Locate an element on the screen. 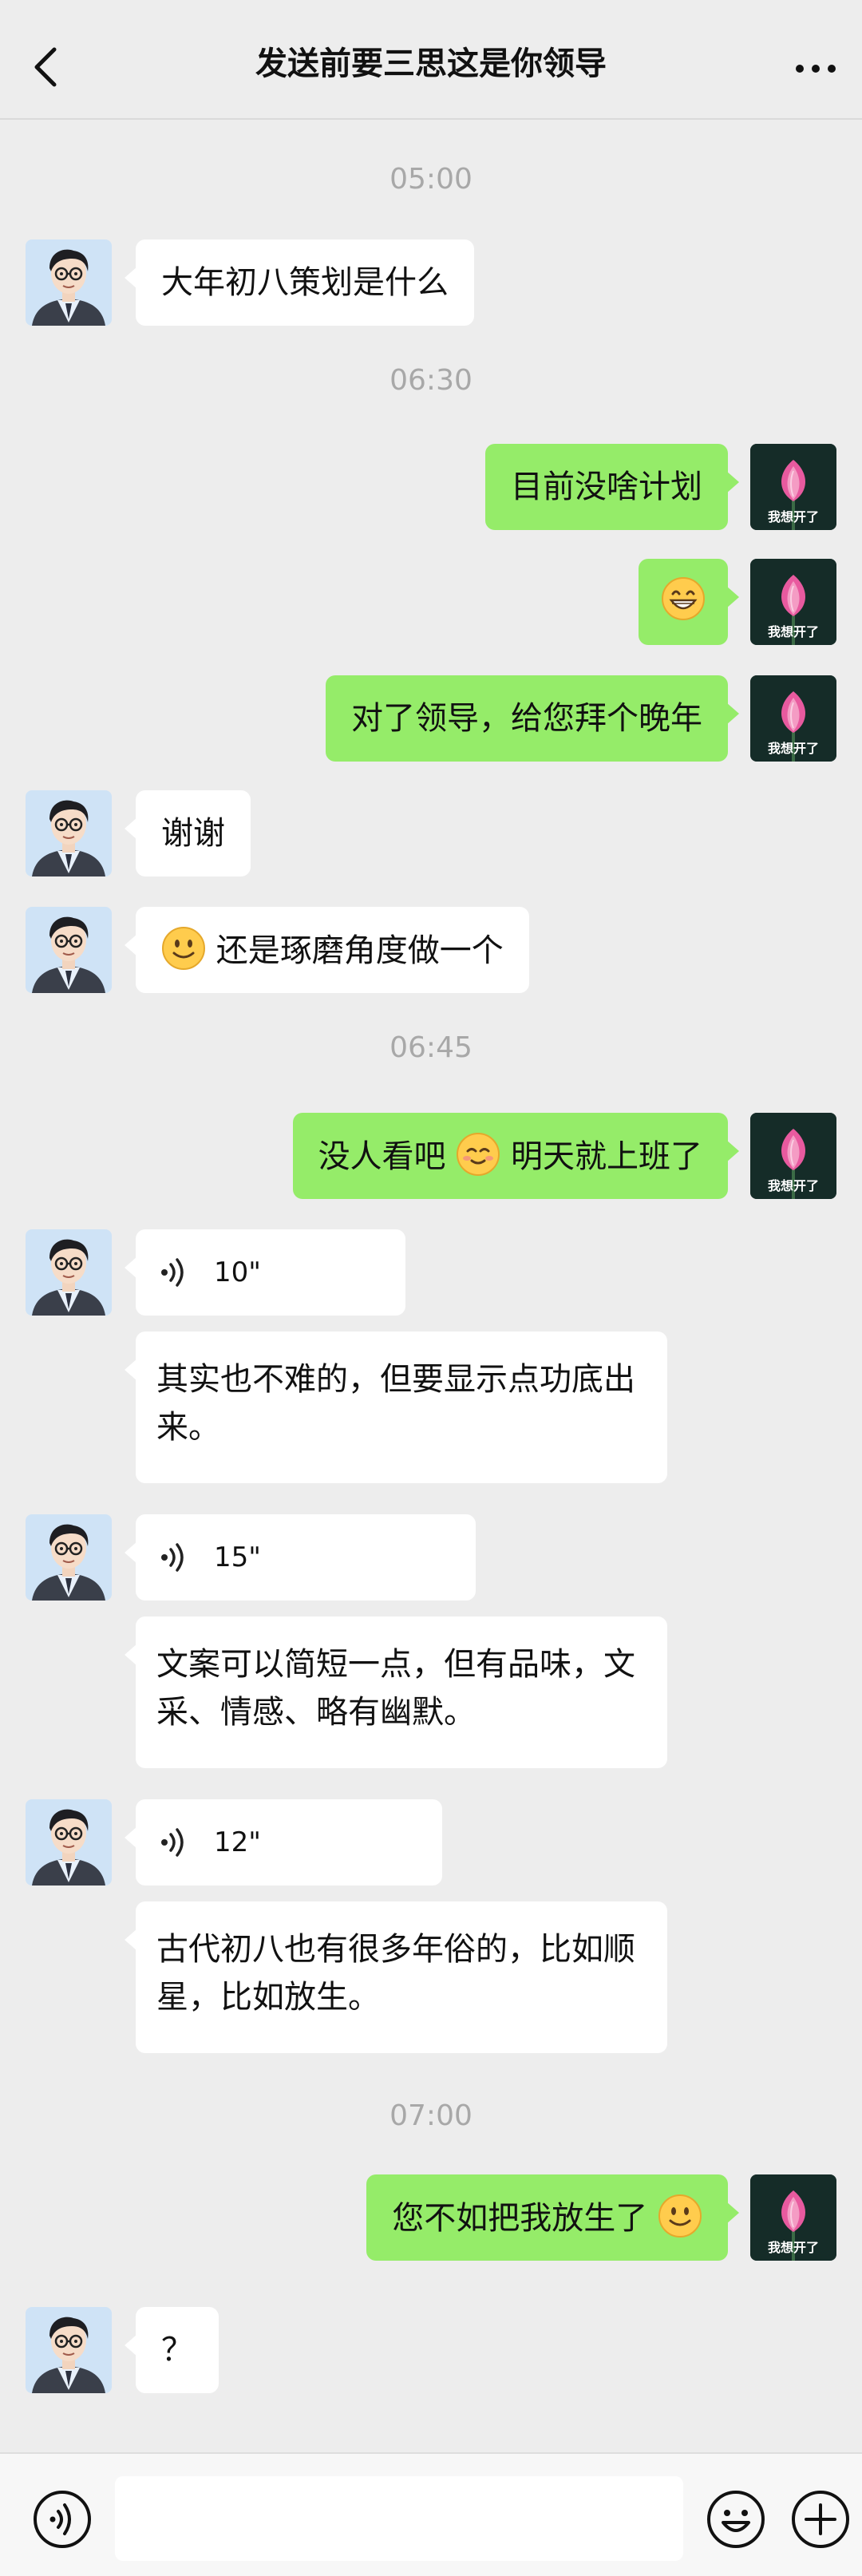  transcript-text: 古代初八也有很多年俗的，比如顺星，比如放生。 is located at coordinates (395, 1974).